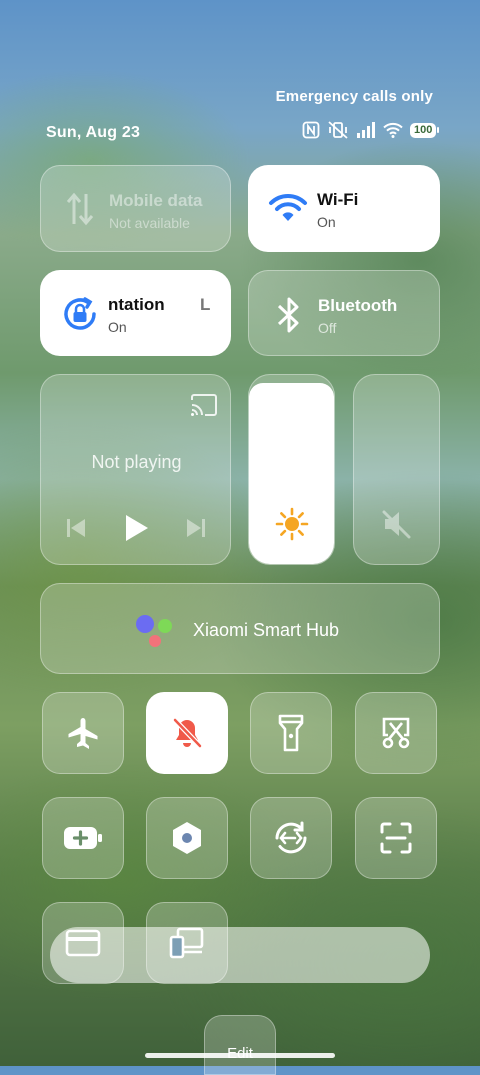 The image size is (480, 1075). I want to click on date-label: Sun, Aug 23, so click(93, 132).